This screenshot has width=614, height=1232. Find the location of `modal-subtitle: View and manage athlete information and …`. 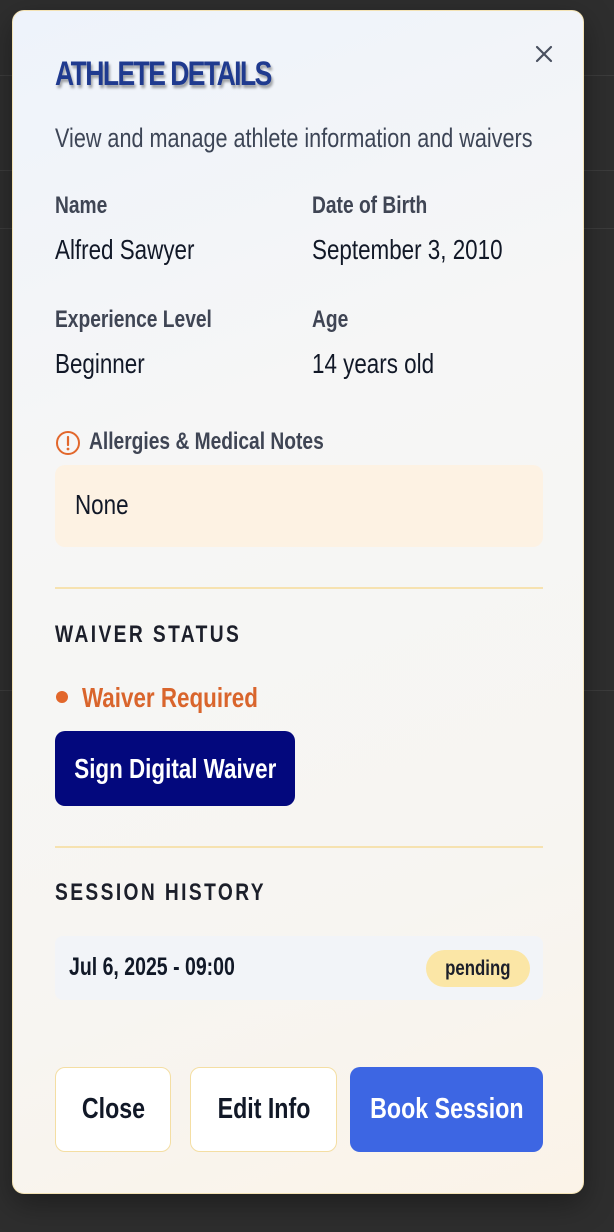

modal-subtitle: View and manage athlete information and … is located at coordinates (294, 138).